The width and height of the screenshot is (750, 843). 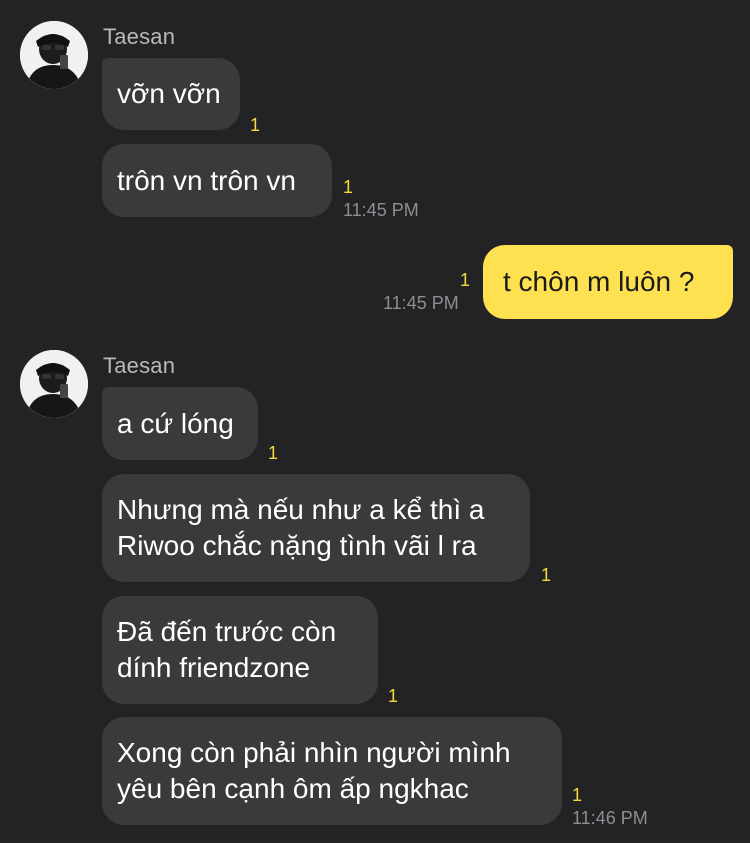 I want to click on message-bubble: a cứ lóng, so click(x=180, y=423).